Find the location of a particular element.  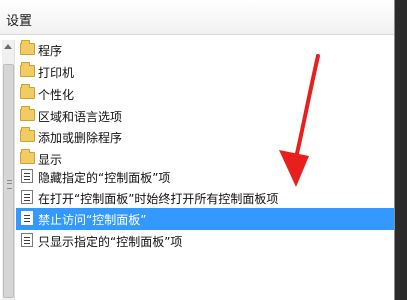

annotation-arrow-icon is located at coordinates (299, 120).